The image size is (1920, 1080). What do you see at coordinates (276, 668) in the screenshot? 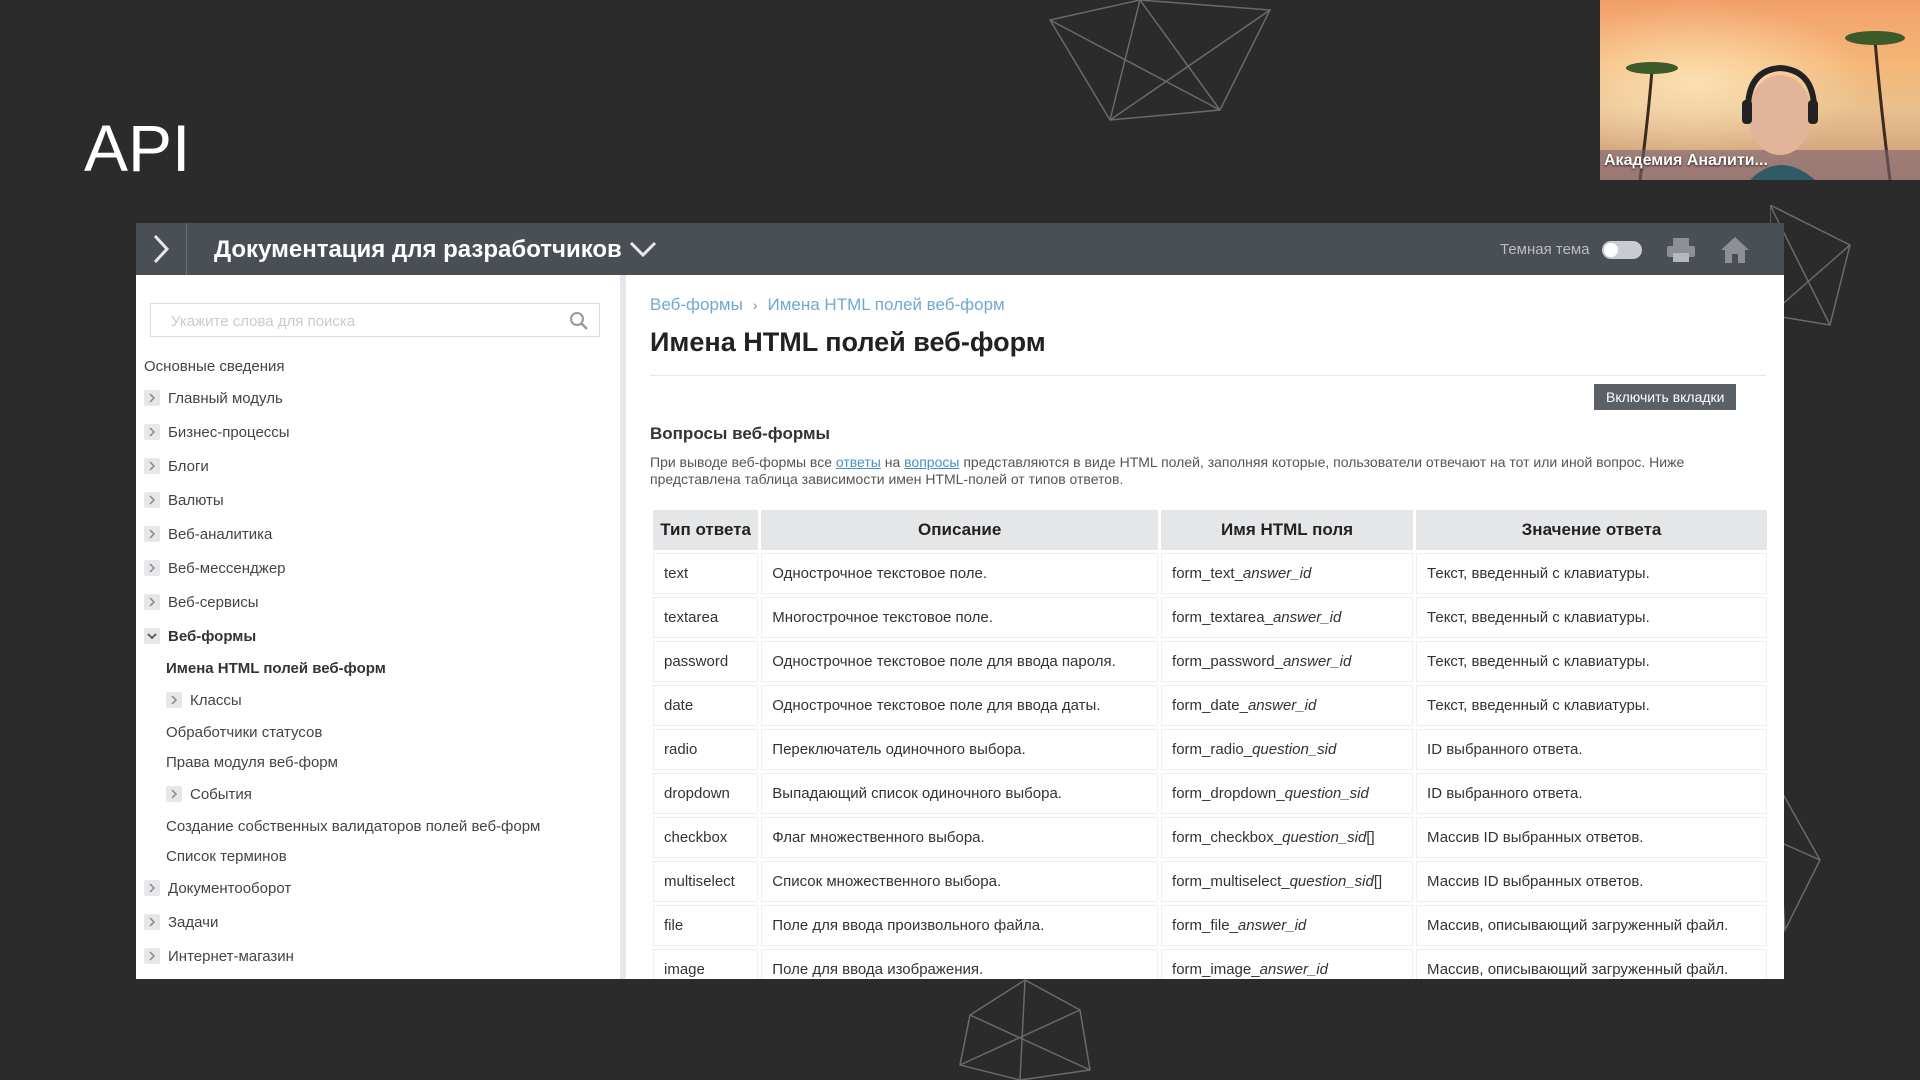
I see `sidebar-item-imena-html-polei: Имена HTML полей веб-форм` at bounding box center [276, 668].